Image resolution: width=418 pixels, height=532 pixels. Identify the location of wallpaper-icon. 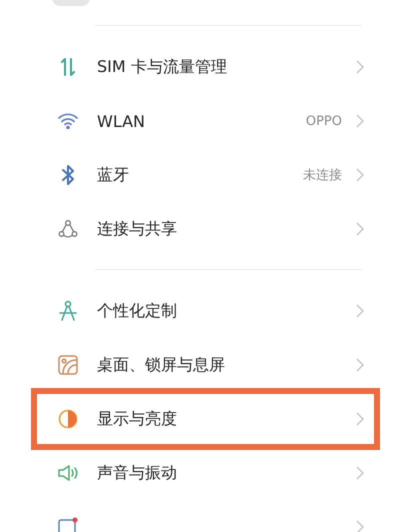
(68, 365).